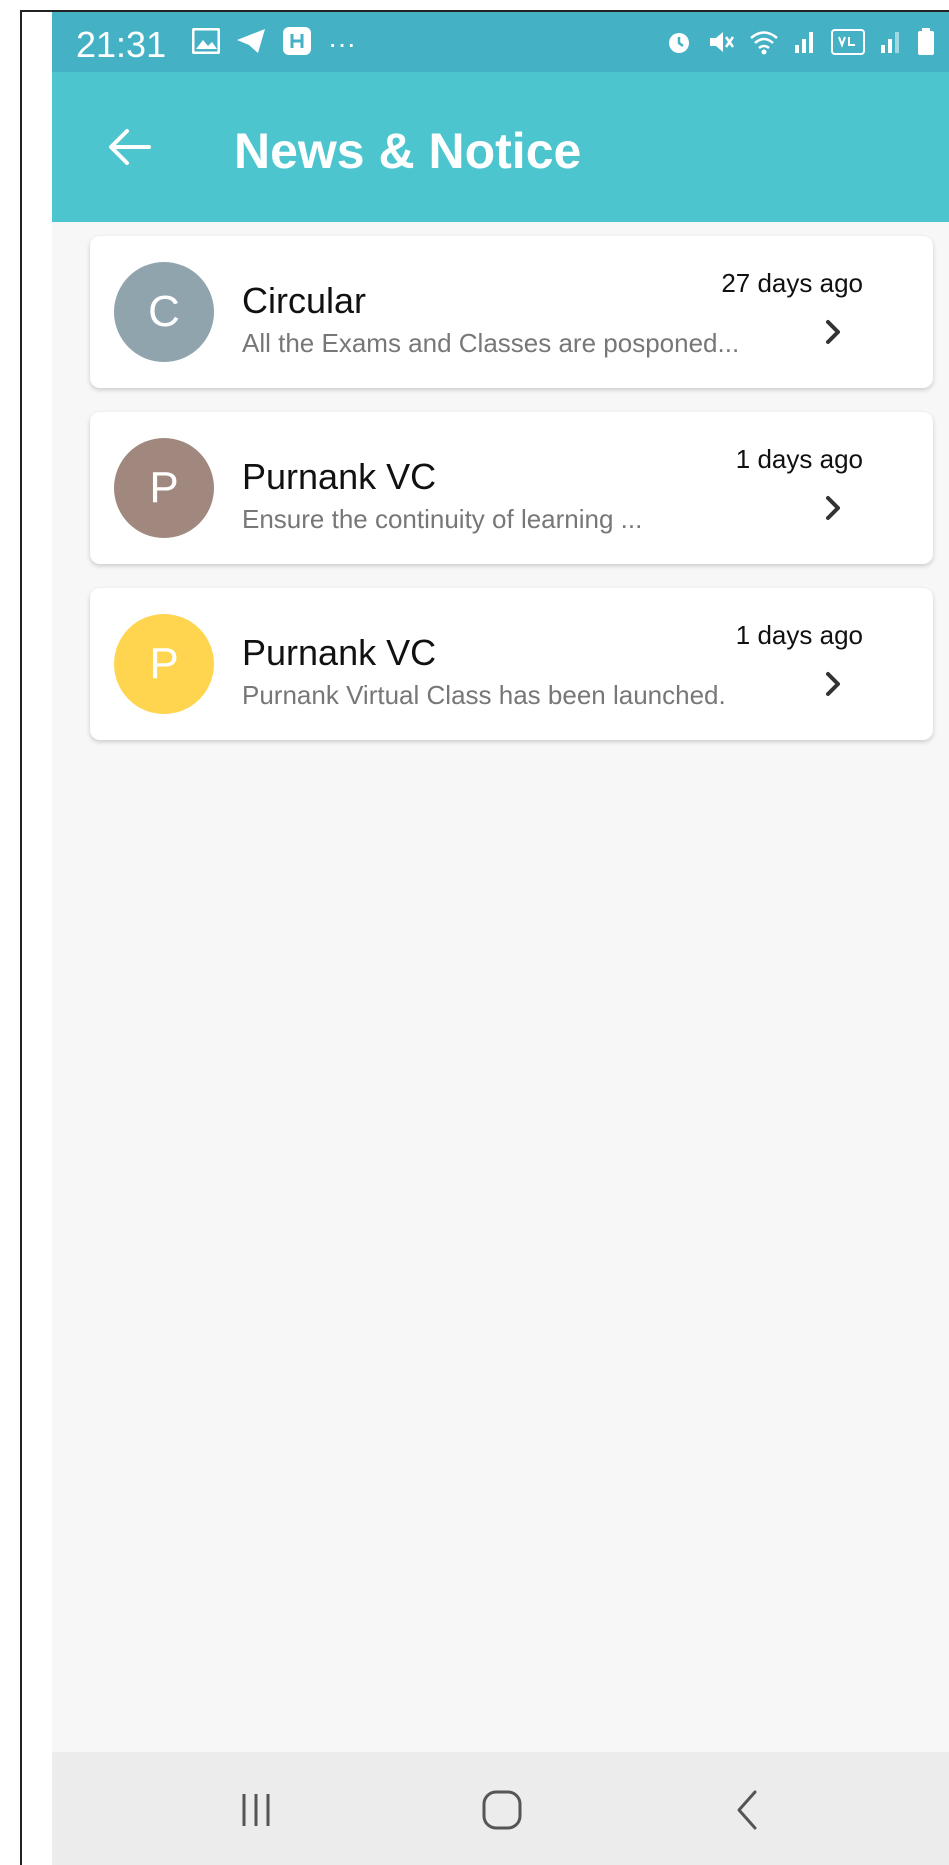 This screenshot has width=949, height=1865. Describe the element at coordinates (721, 45) in the screenshot. I see `mute-icon` at that location.